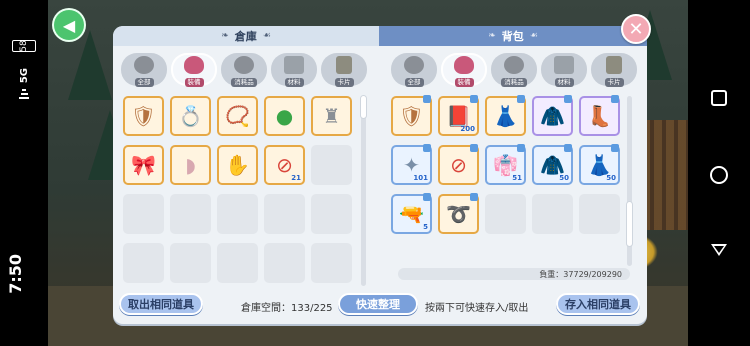 This screenshot has height=346, width=750. I want to click on tab-label: 材料, so click(564, 82).